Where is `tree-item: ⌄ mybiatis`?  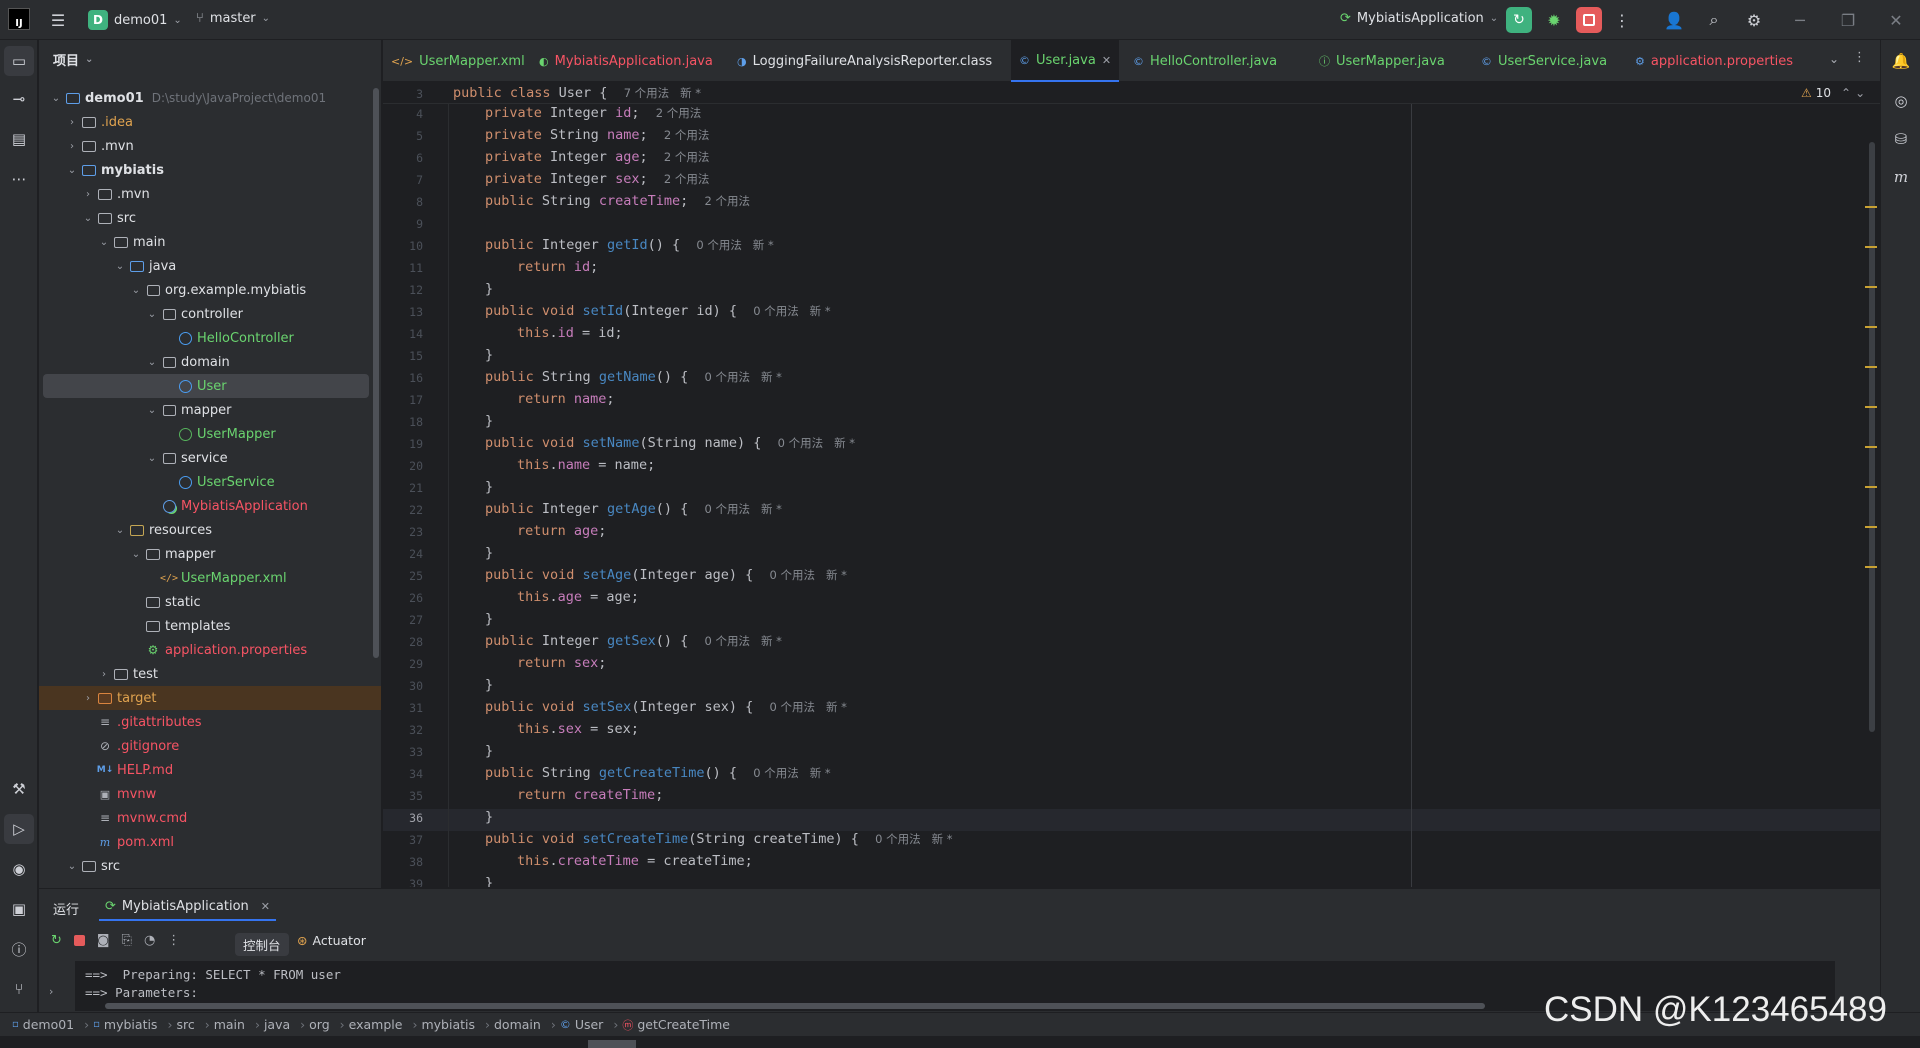
tree-item: ⌄ mybiatis is located at coordinates (210, 170).